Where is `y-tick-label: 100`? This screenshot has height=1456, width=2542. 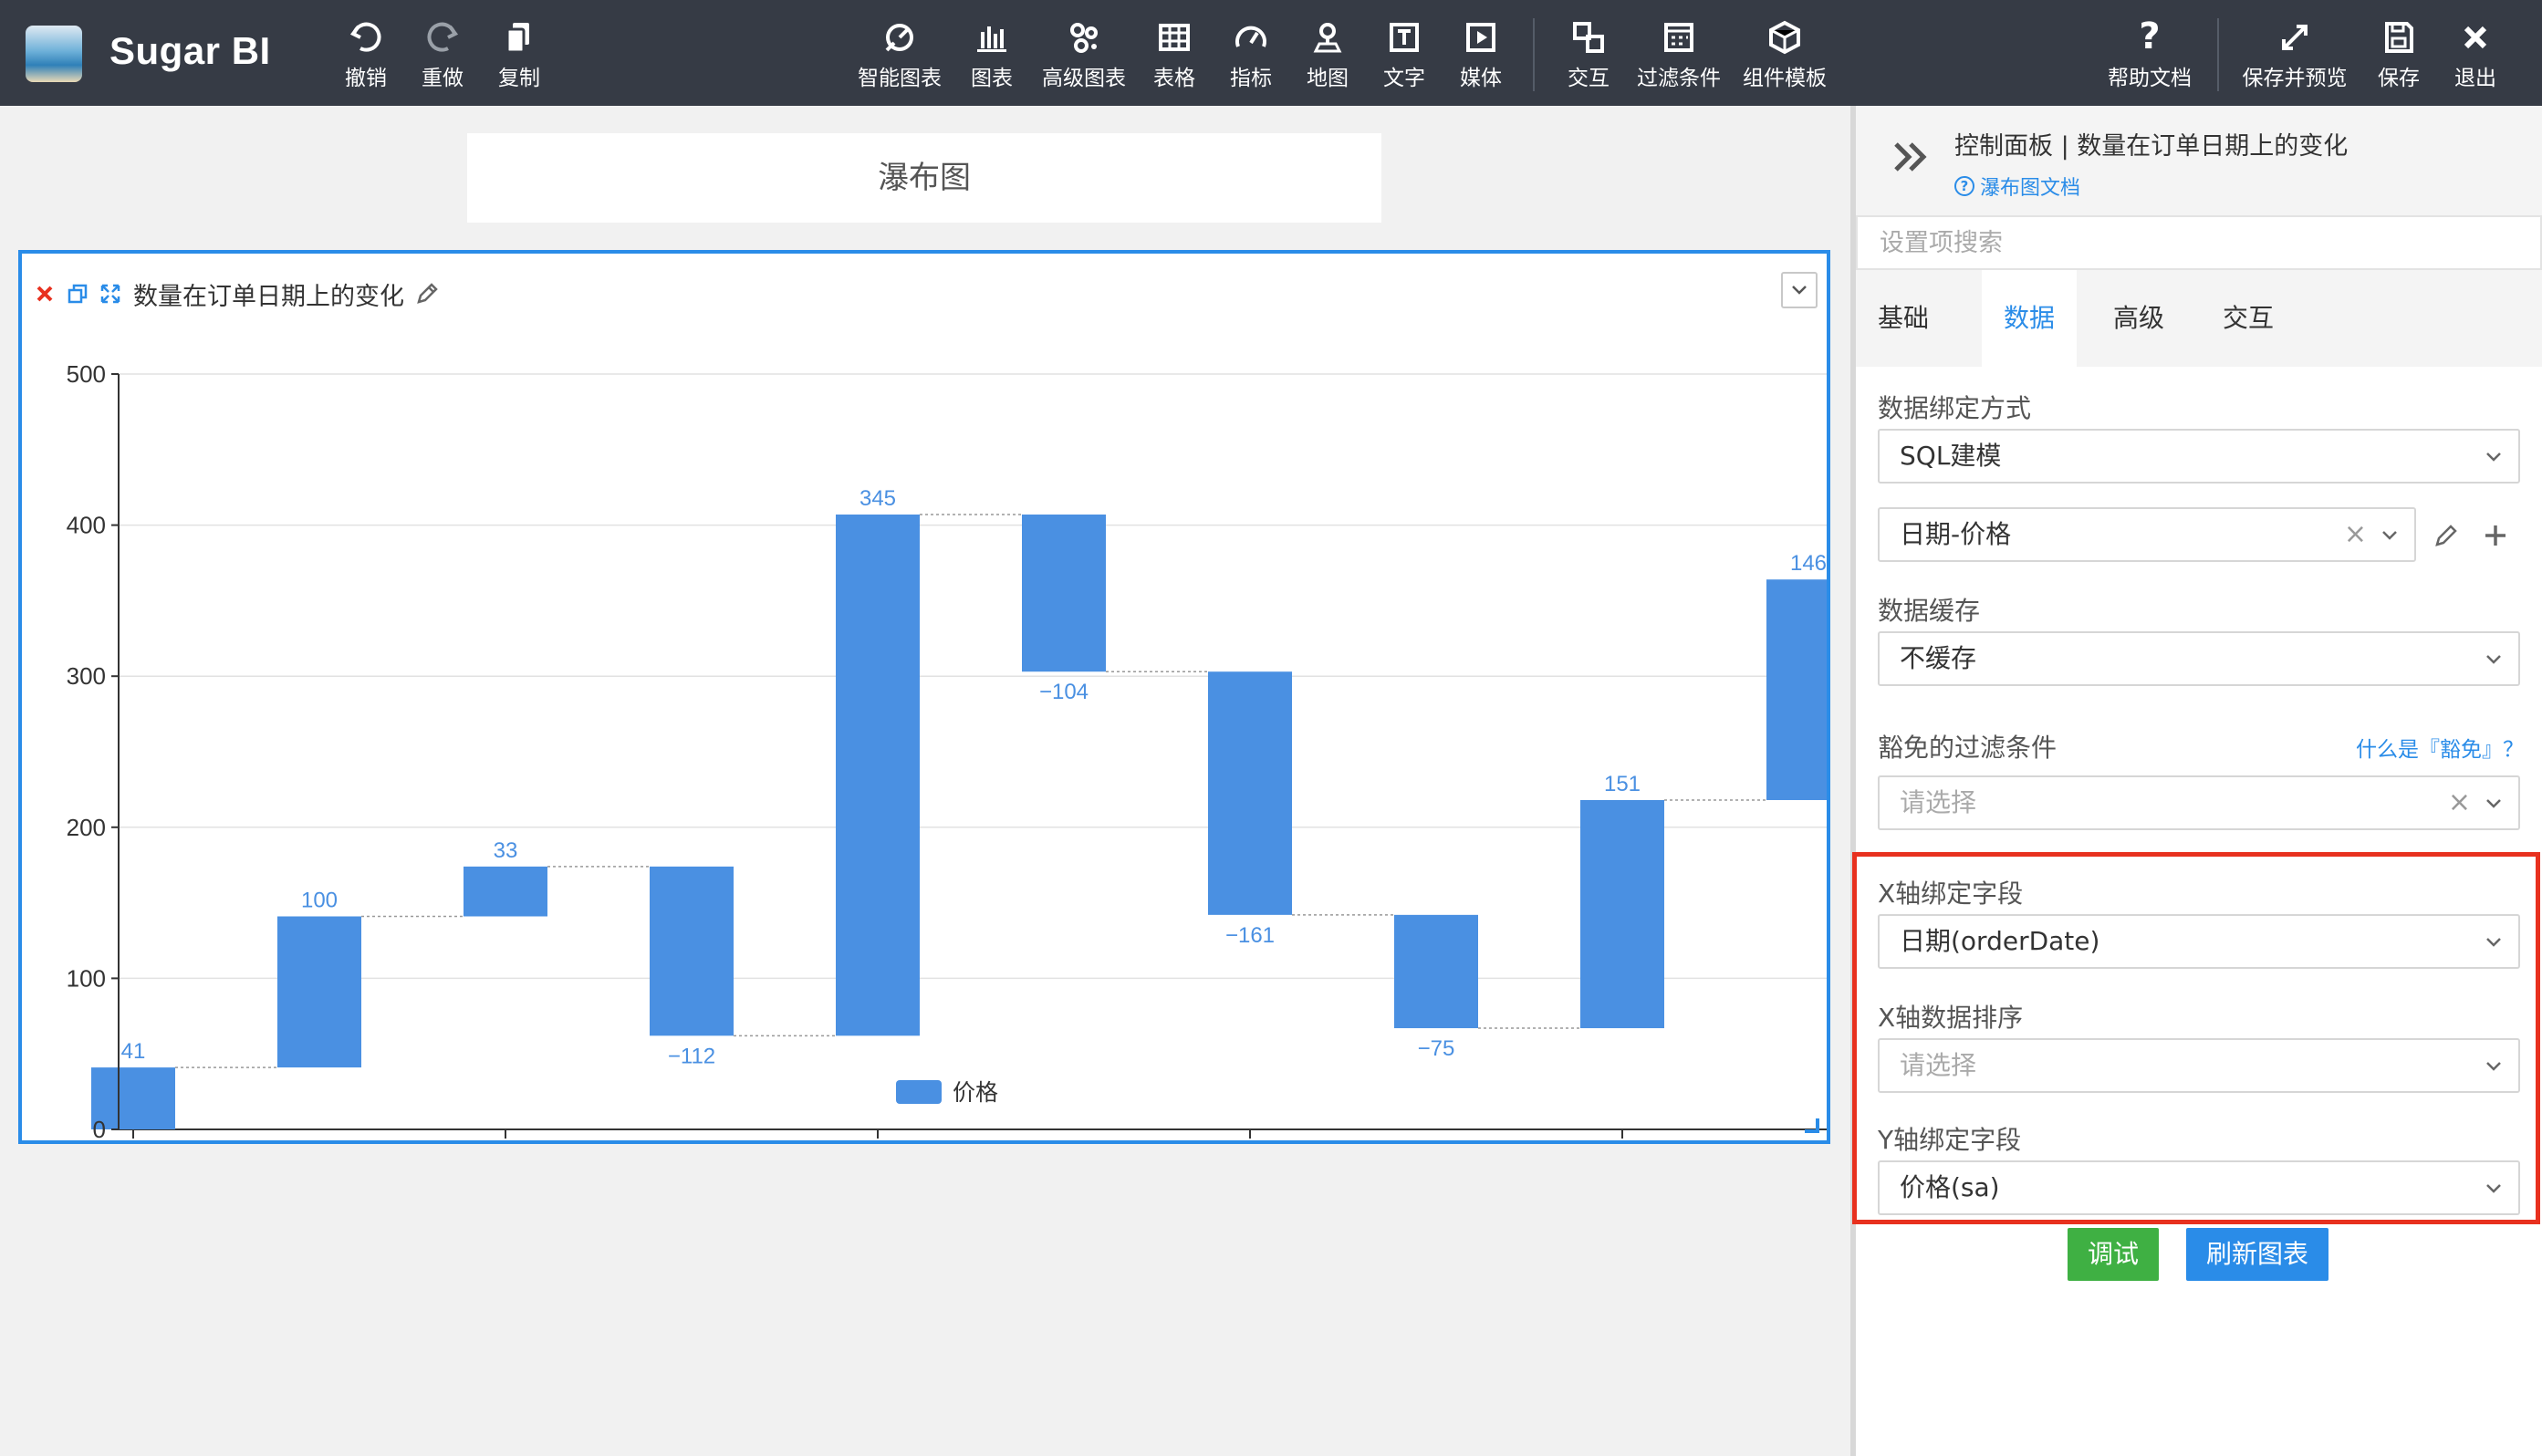 y-tick-label: 100 is located at coordinates (86, 978).